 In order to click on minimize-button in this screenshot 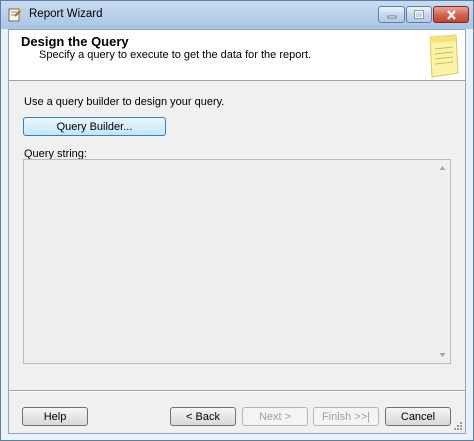, I will do `click(391, 14)`.